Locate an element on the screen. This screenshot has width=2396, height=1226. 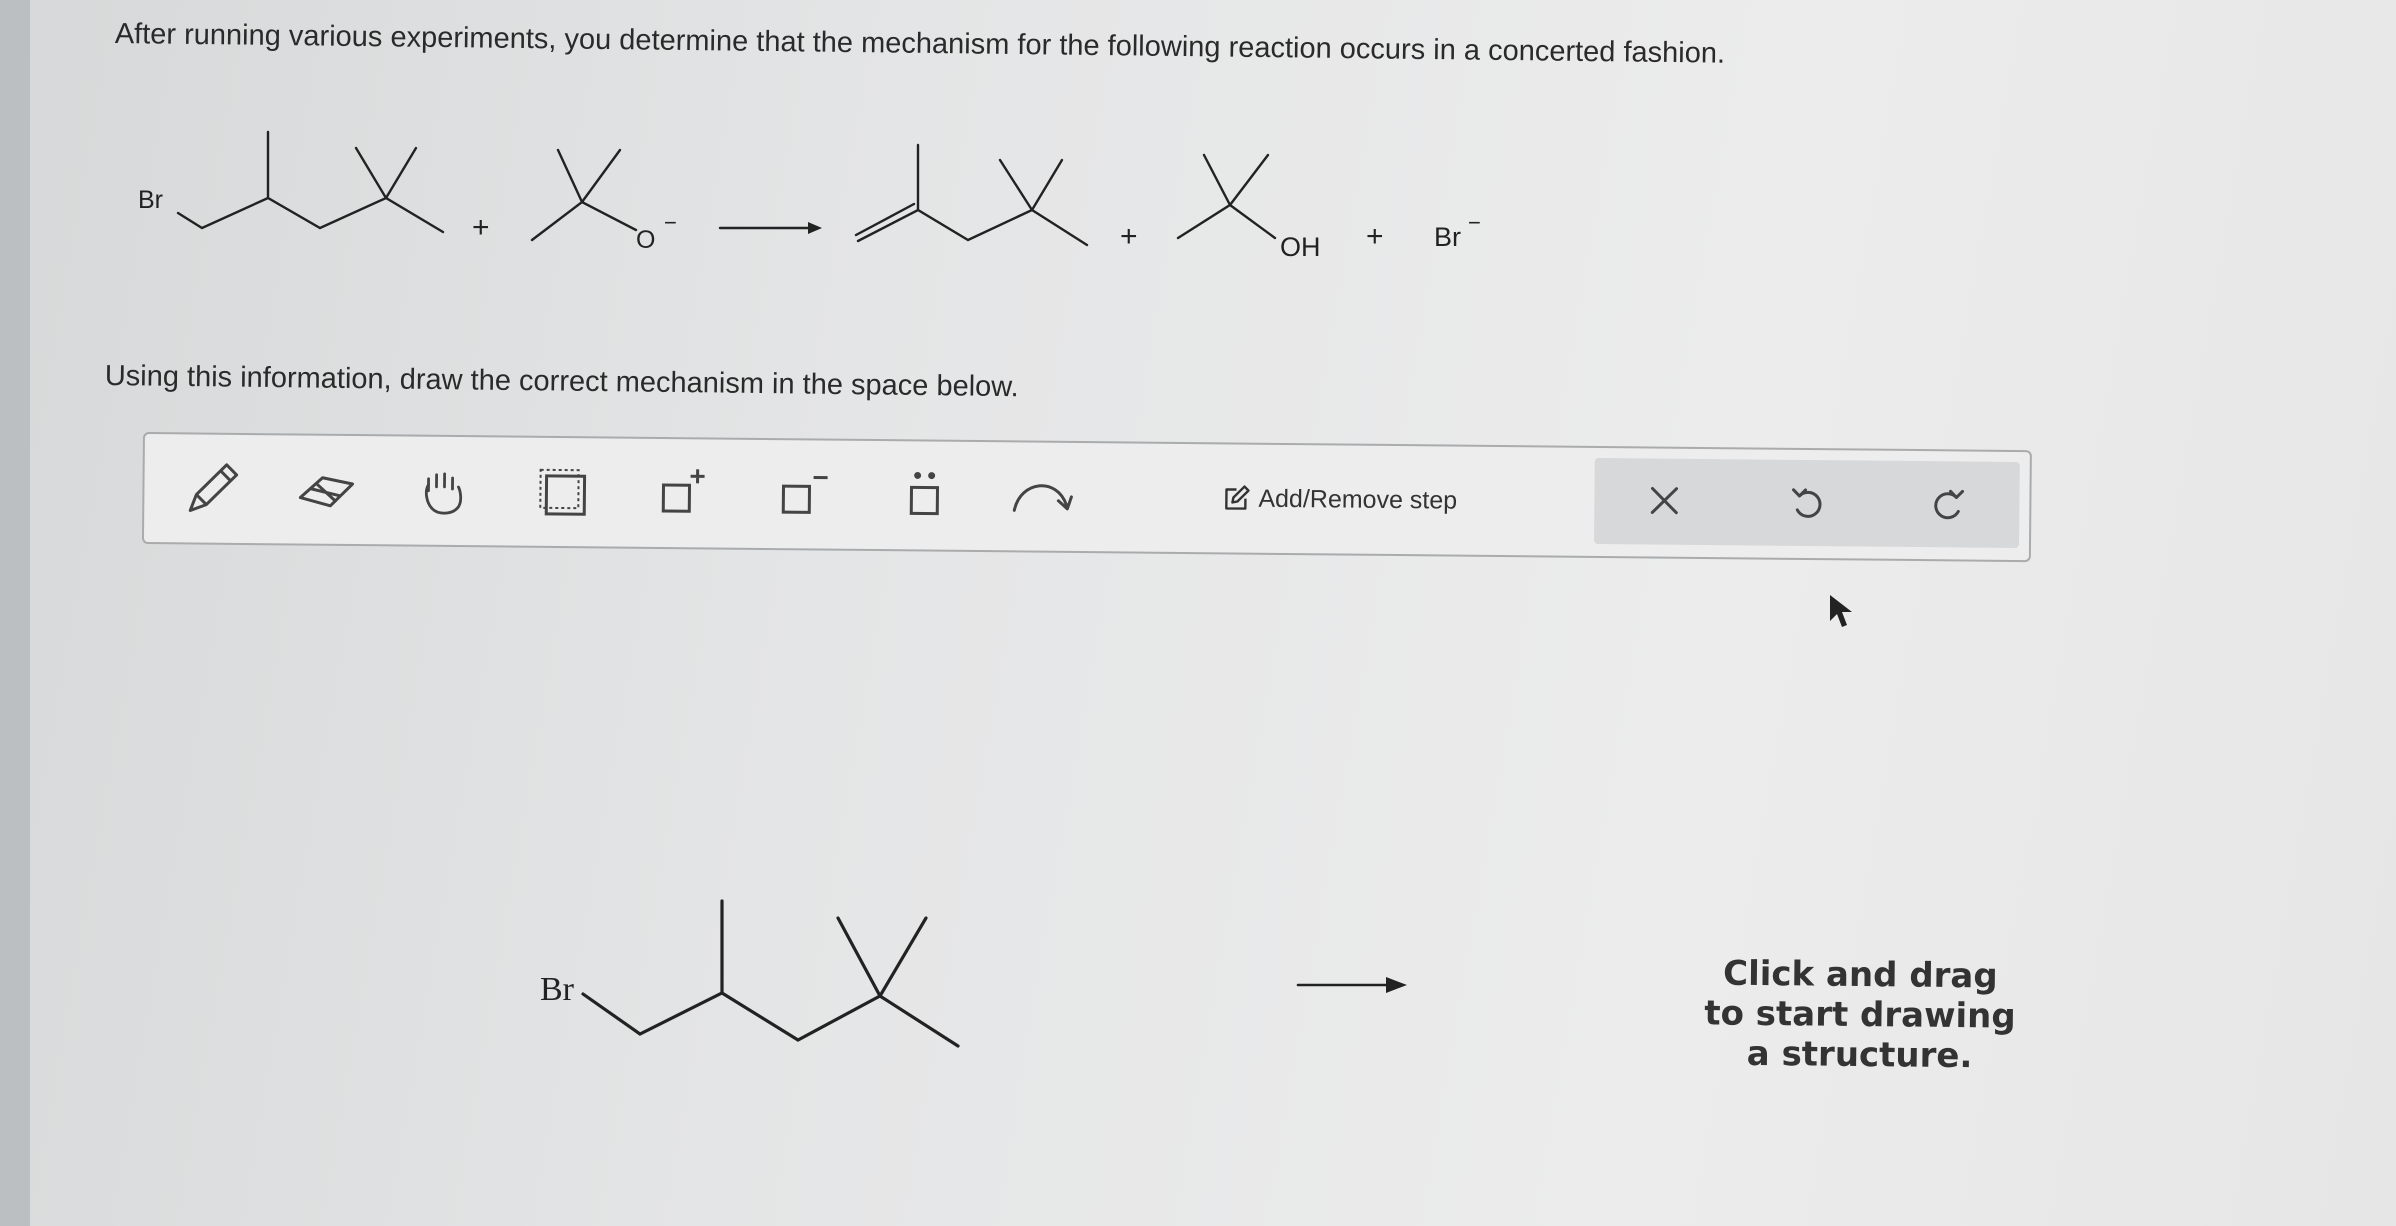
pencil-icon is located at coordinates (213, 487).